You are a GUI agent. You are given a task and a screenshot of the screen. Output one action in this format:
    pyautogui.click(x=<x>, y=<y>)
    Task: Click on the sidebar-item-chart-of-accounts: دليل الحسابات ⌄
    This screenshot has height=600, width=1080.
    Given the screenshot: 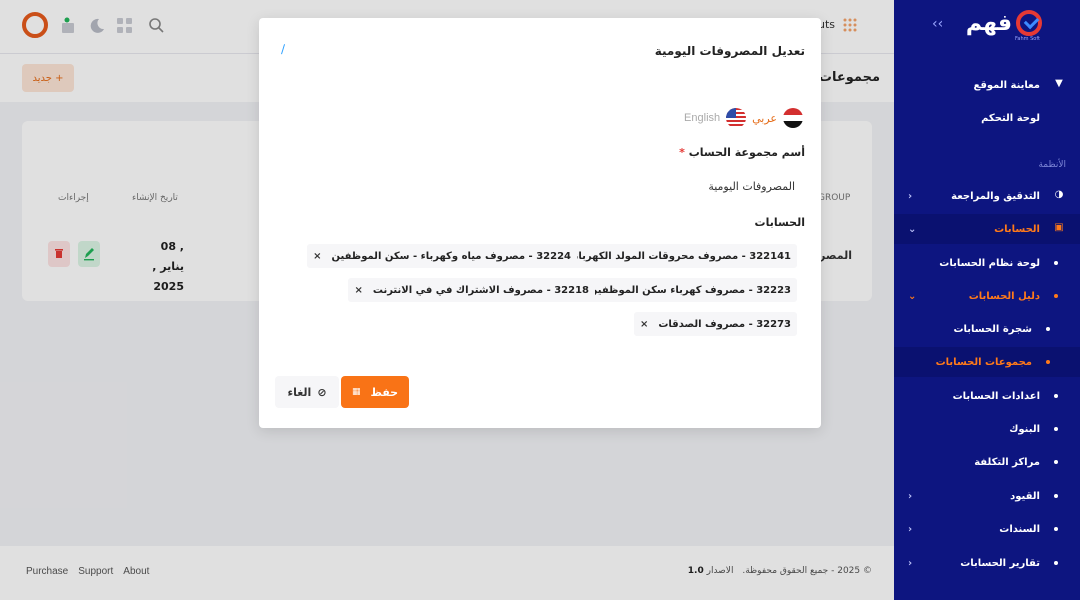 What is the action you would take?
    pyautogui.click(x=987, y=296)
    